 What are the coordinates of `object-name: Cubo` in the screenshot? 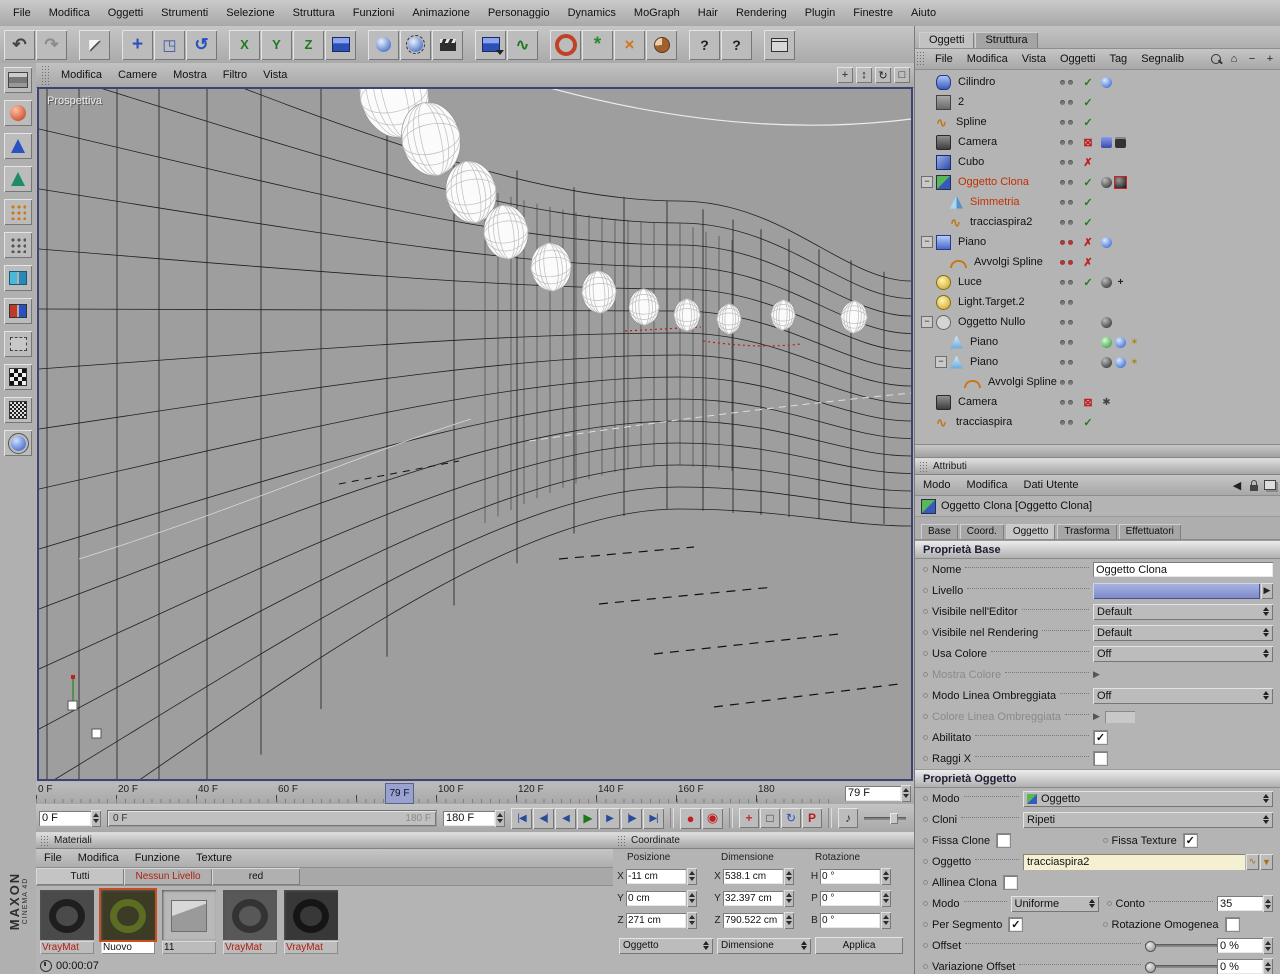 It's located at (971, 162).